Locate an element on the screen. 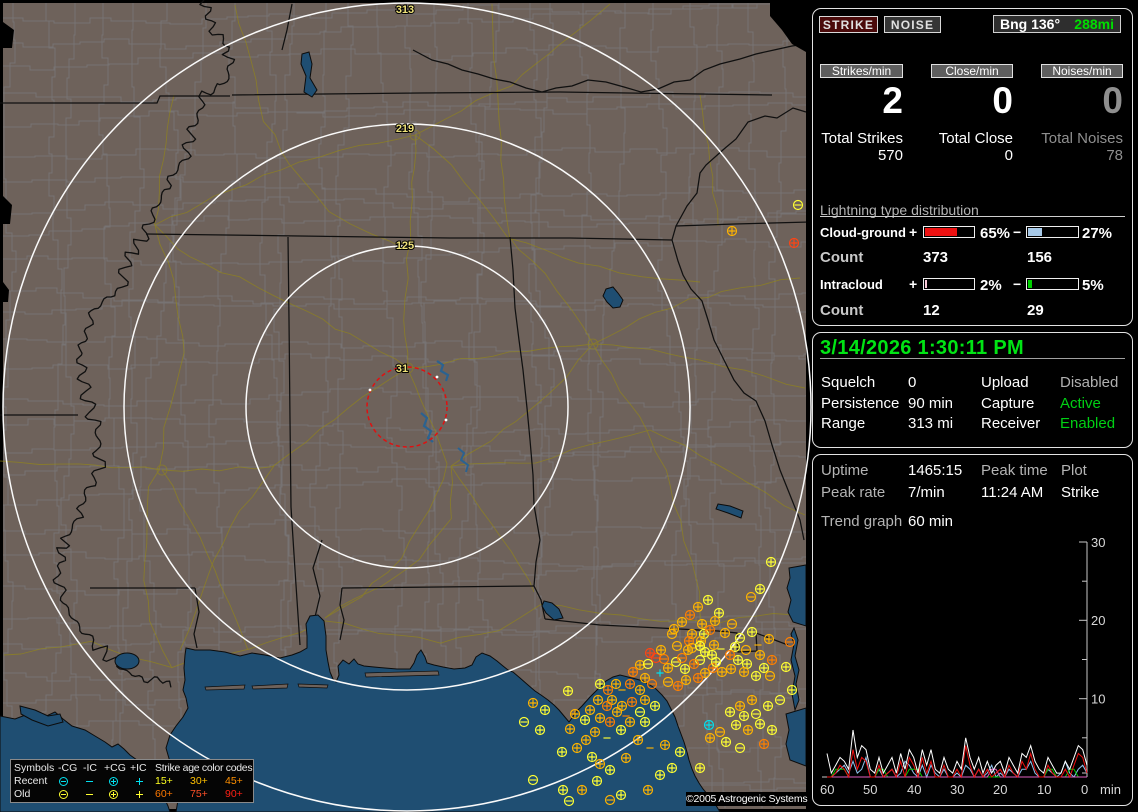 This screenshot has height=812, width=1138. svg-text: 219 is located at coordinates (405, 129).